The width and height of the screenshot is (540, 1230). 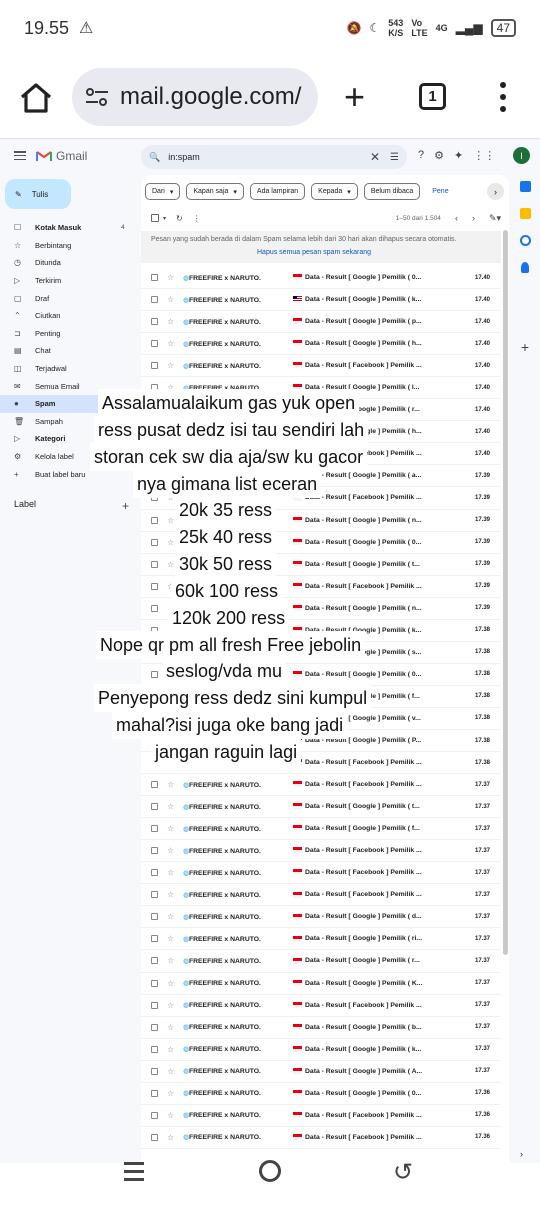 What do you see at coordinates (525, 186) in the screenshot?
I see `calendar-icon` at bounding box center [525, 186].